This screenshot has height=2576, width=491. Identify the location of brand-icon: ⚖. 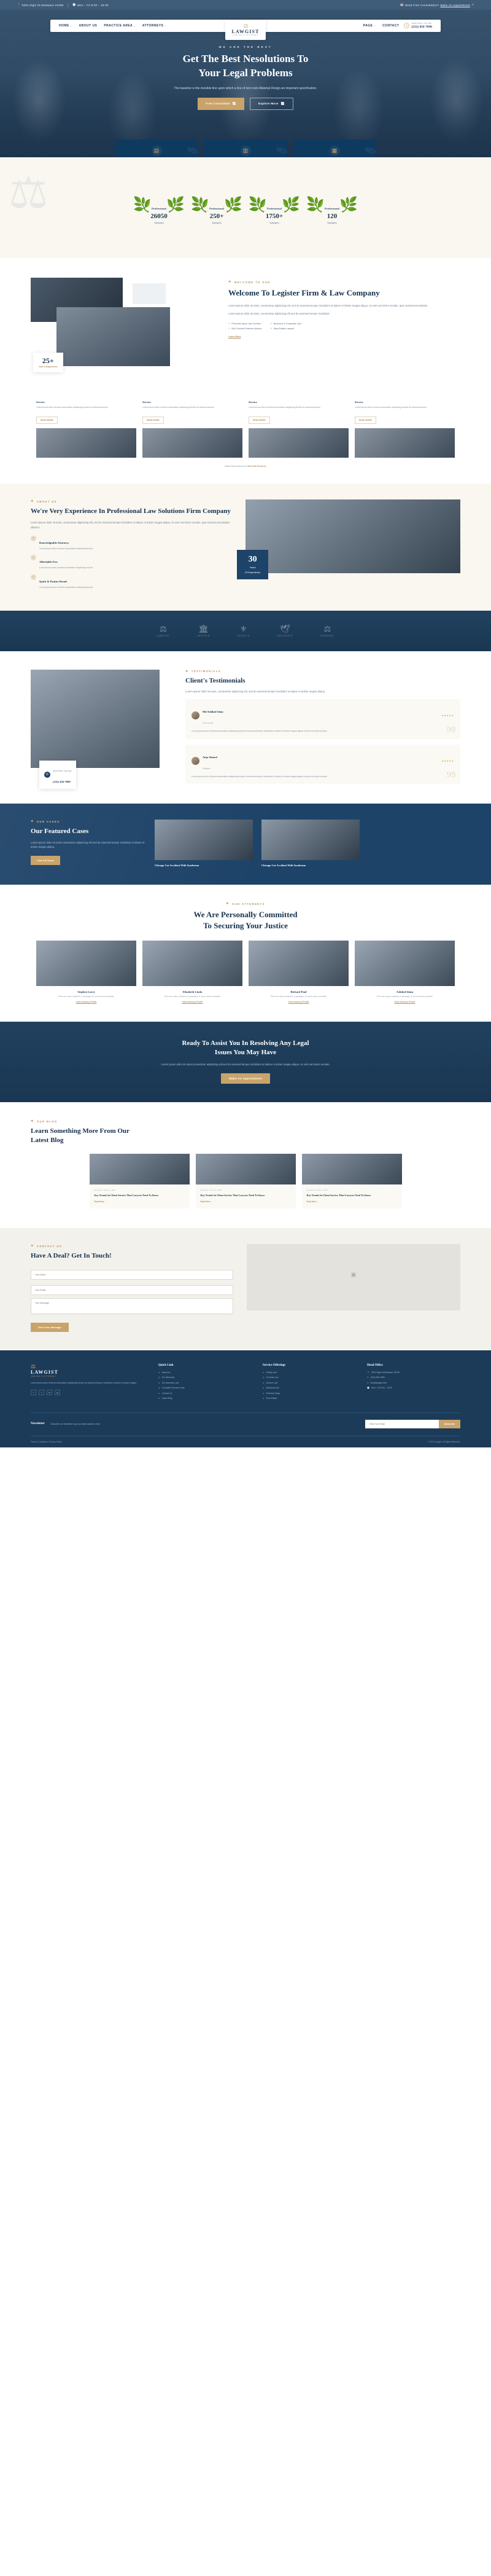
(327, 628).